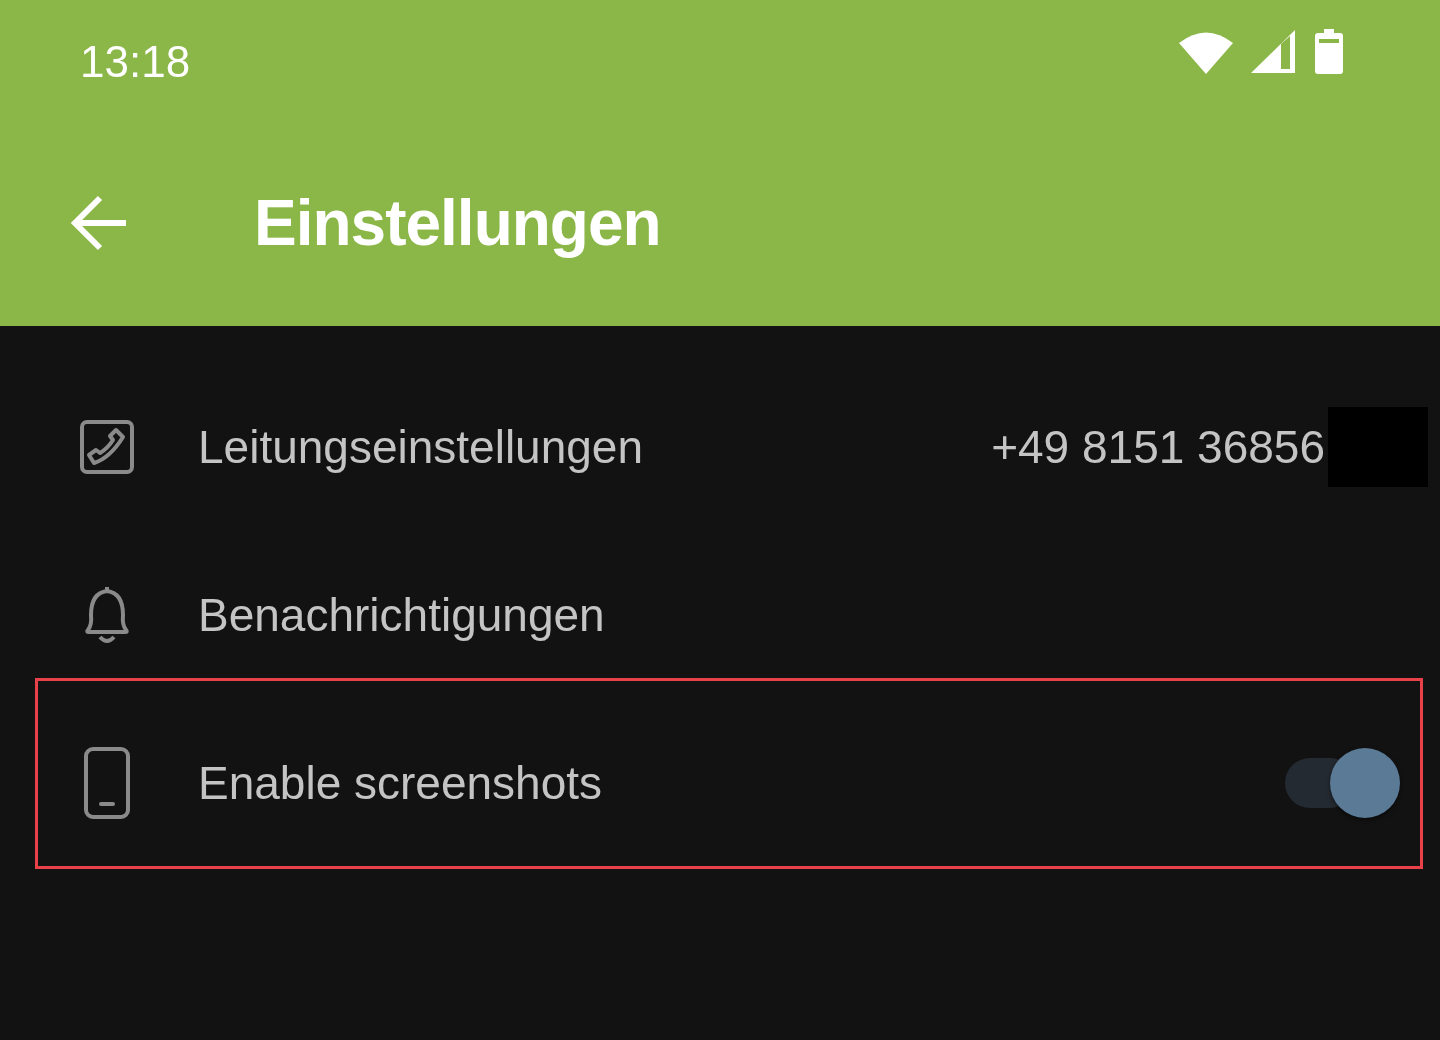 The image size is (1440, 1040). I want to click on setting-label: Leitungseinstellungen, so click(421, 447).